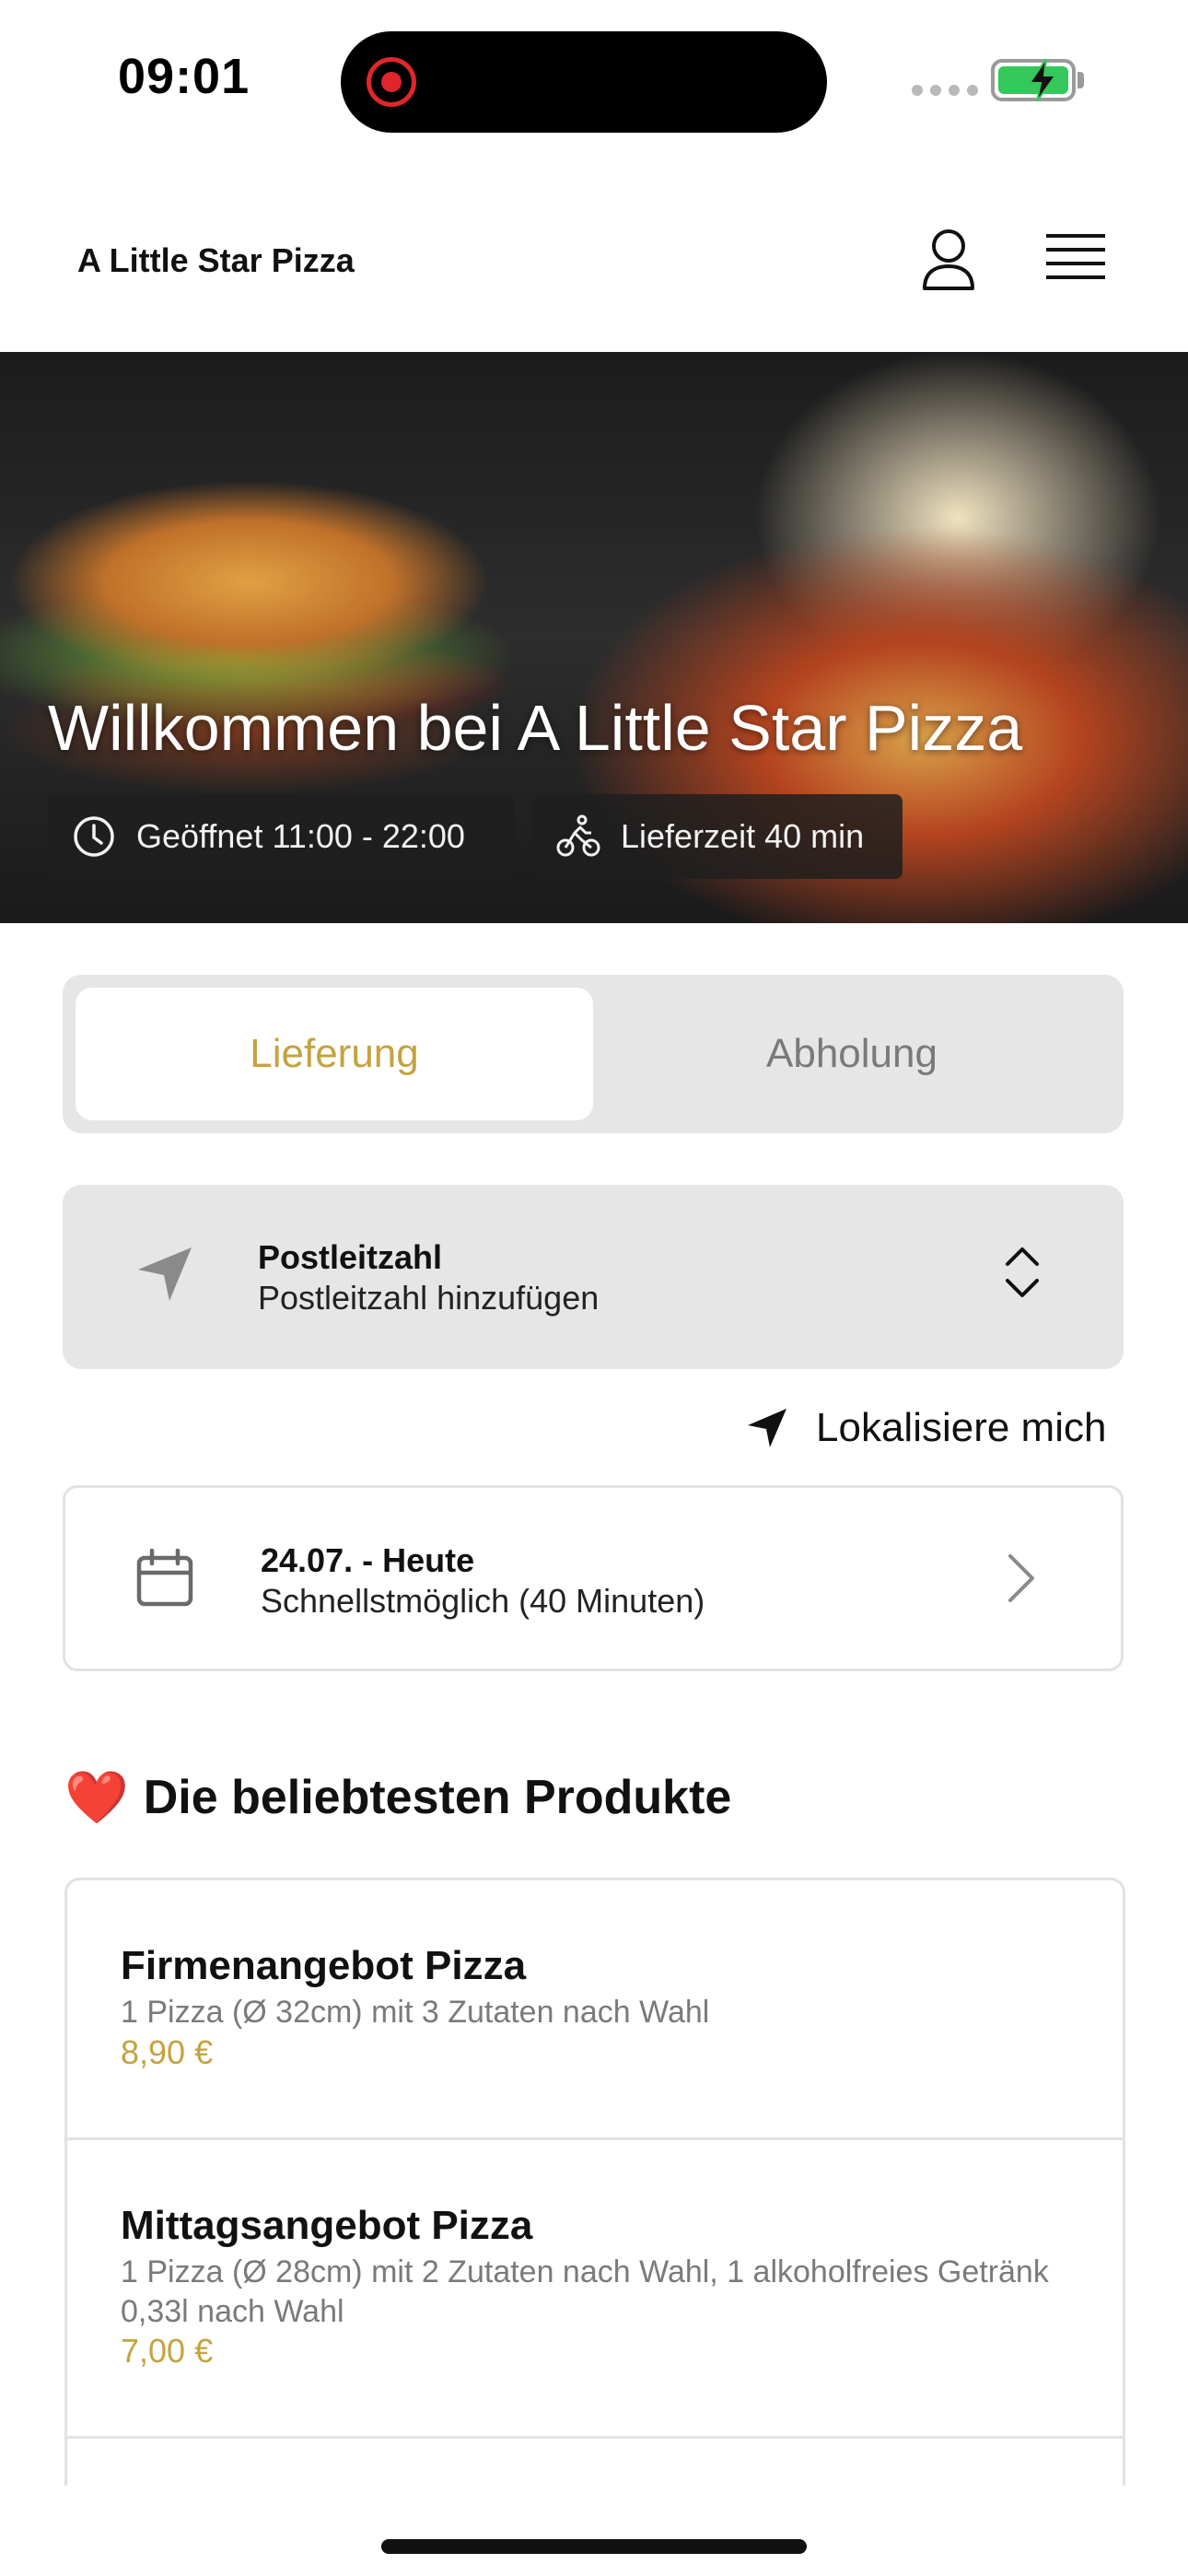 Image resolution: width=1188 pixels, height=2576 pixels. I want to click on calendar-icon, so click(164, 1578).